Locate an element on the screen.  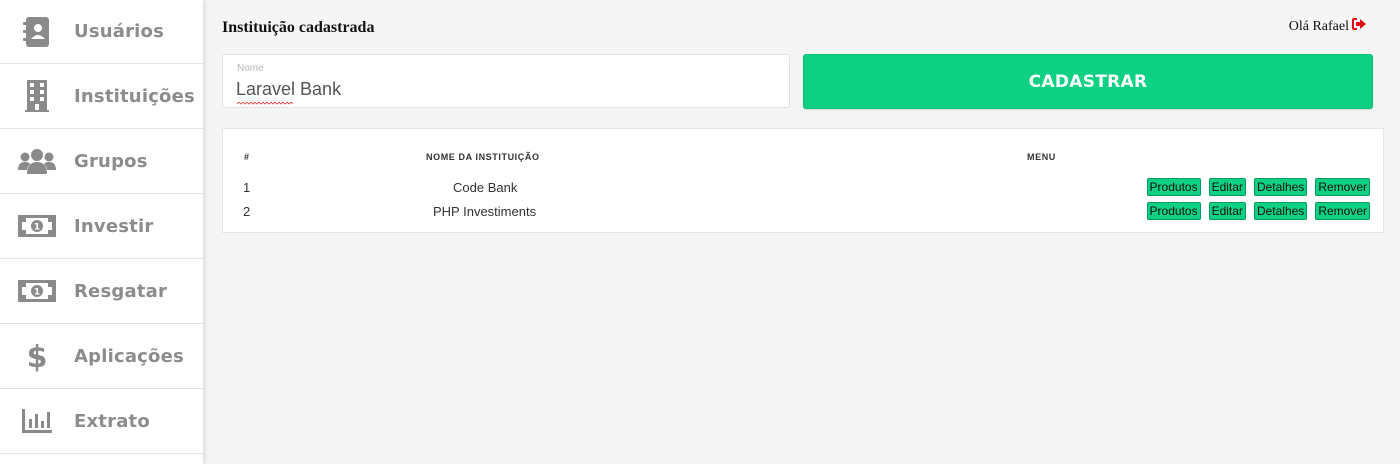
sidebar-item-instituicoes: Instituições is located at coordinates (101, 96).